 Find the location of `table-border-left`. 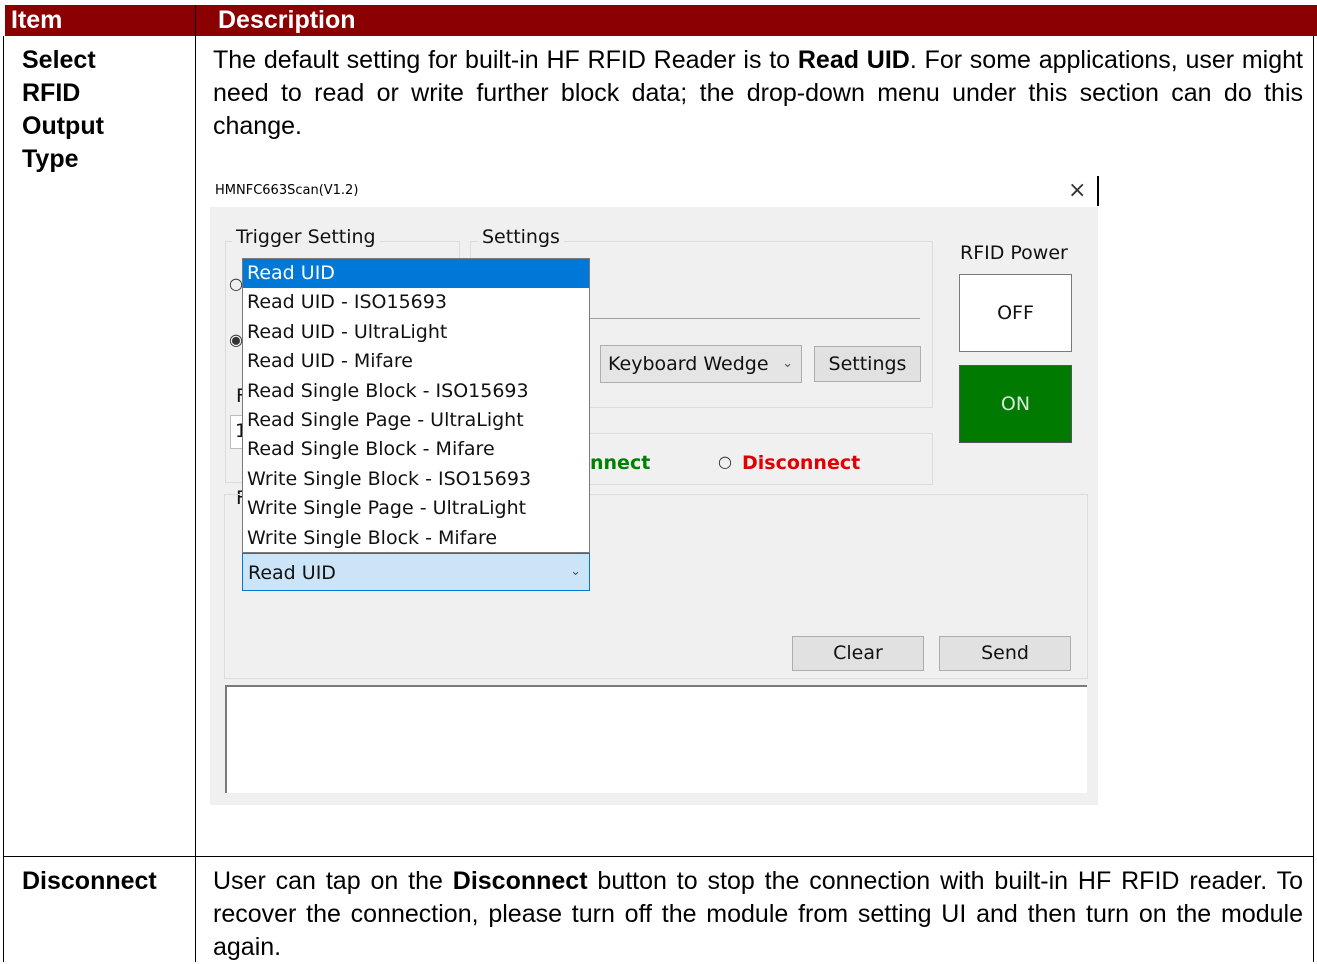

table-border-left is located at coordinates (3, 499).